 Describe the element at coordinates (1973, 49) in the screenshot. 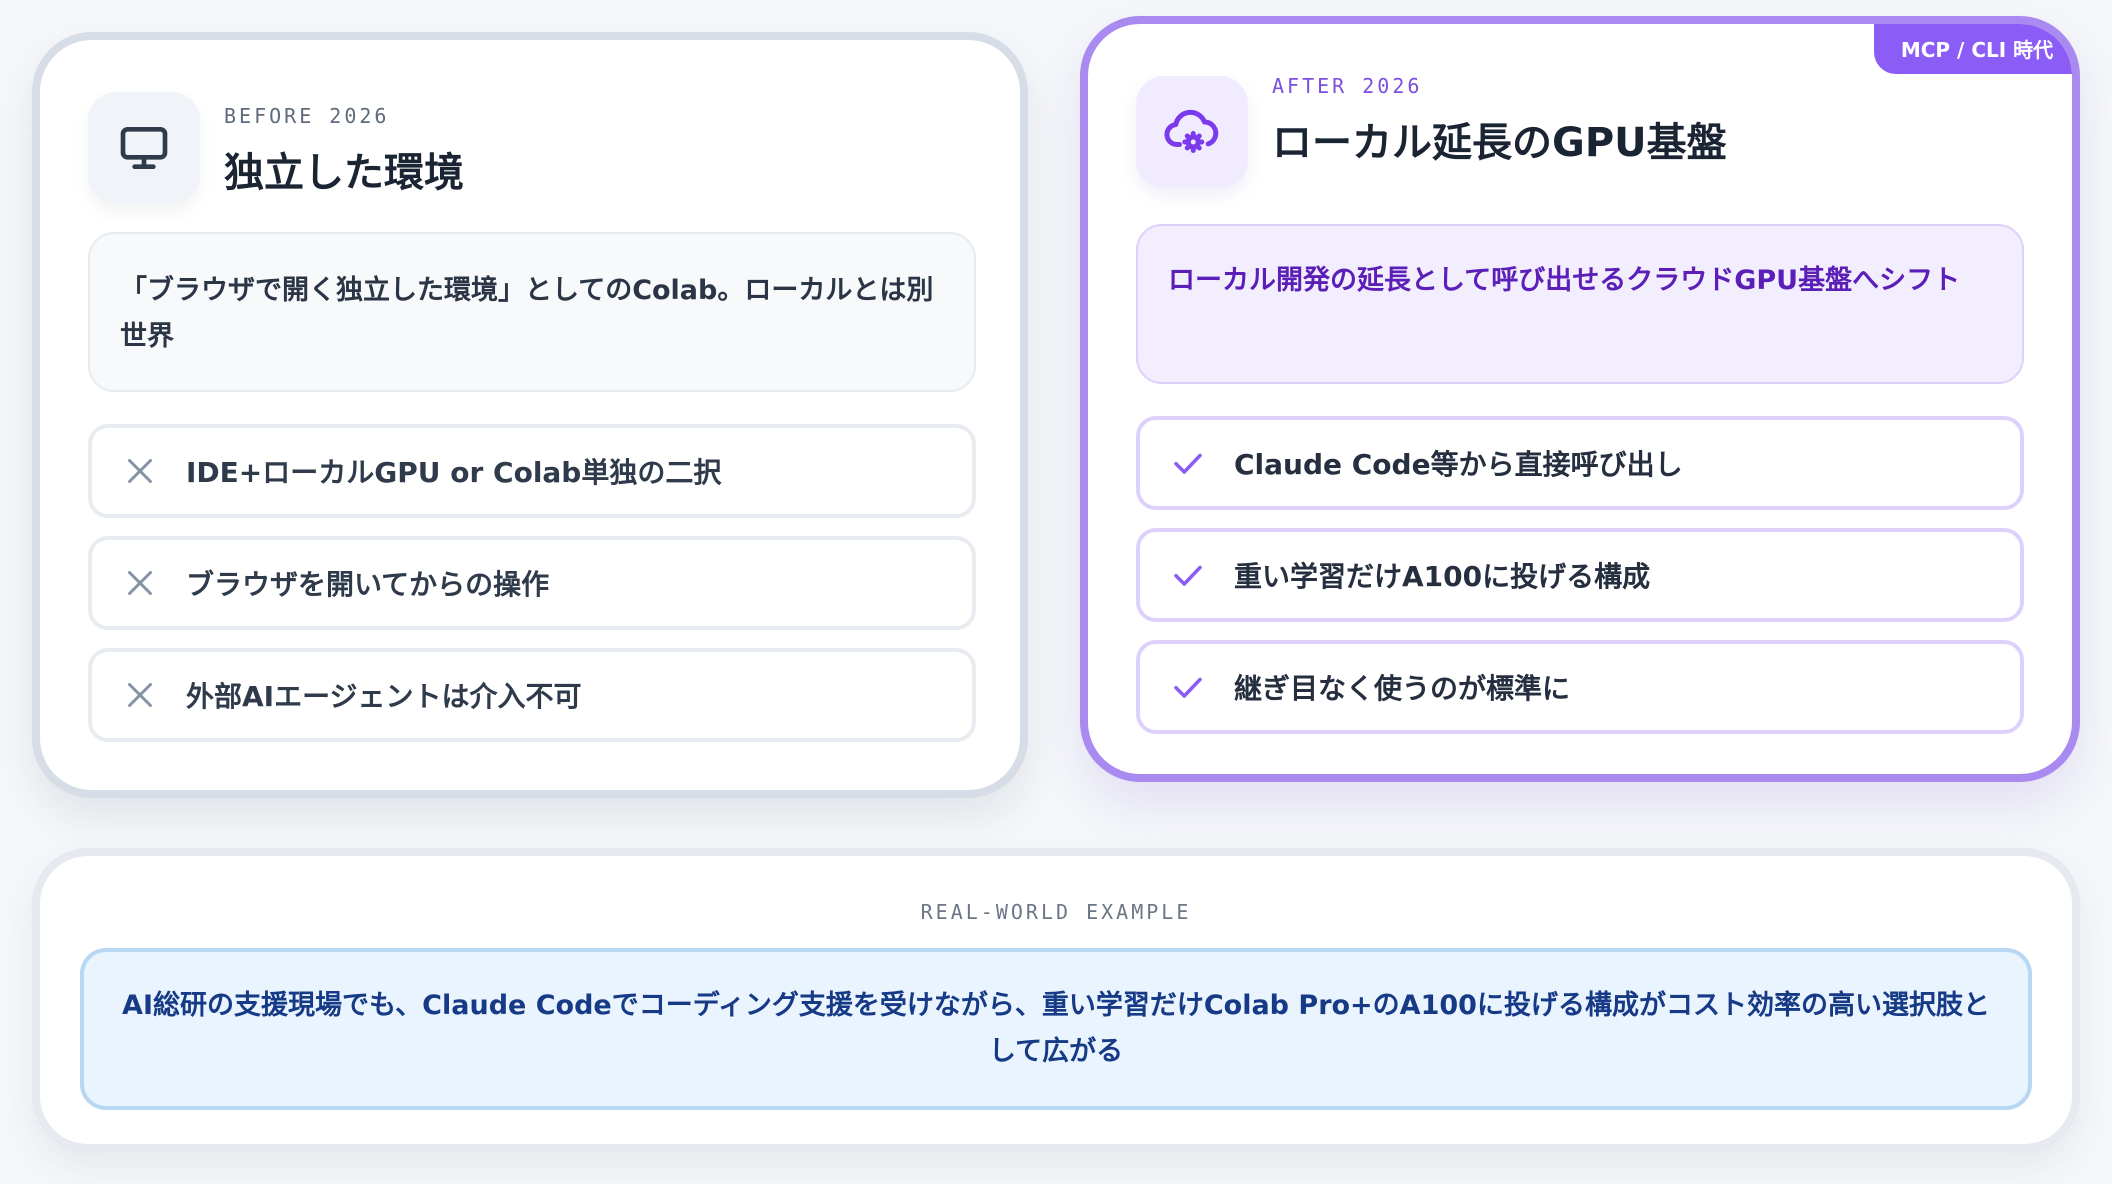

I see `era-badge: MCP / CLI 時代` at that location.